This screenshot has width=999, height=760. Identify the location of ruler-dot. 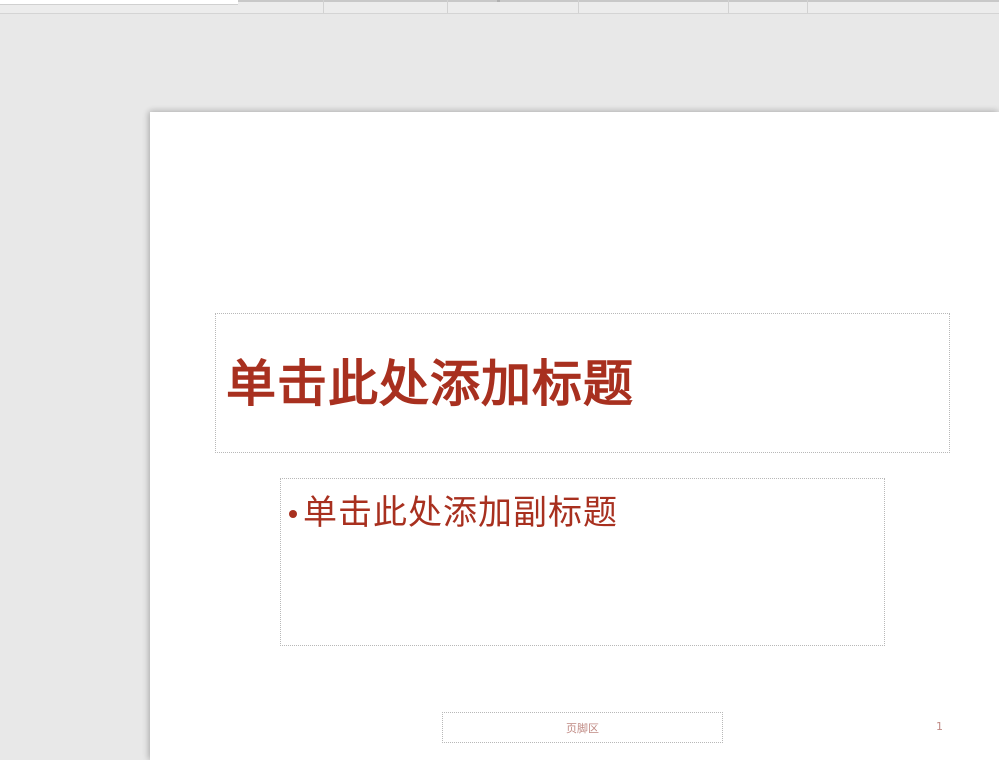
(498, 1).